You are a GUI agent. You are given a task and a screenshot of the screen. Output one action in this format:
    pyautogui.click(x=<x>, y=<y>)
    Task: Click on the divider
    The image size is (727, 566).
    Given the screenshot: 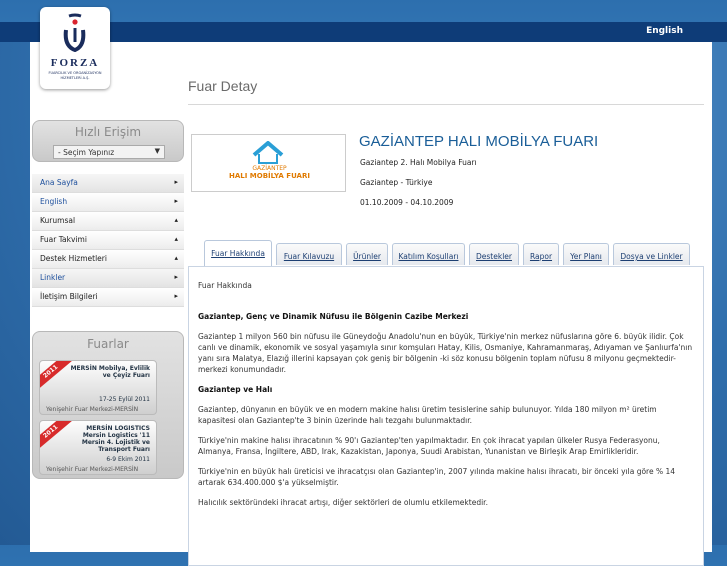 What is the action you would take?
    pyautogui.click(x=446, y=104)
    